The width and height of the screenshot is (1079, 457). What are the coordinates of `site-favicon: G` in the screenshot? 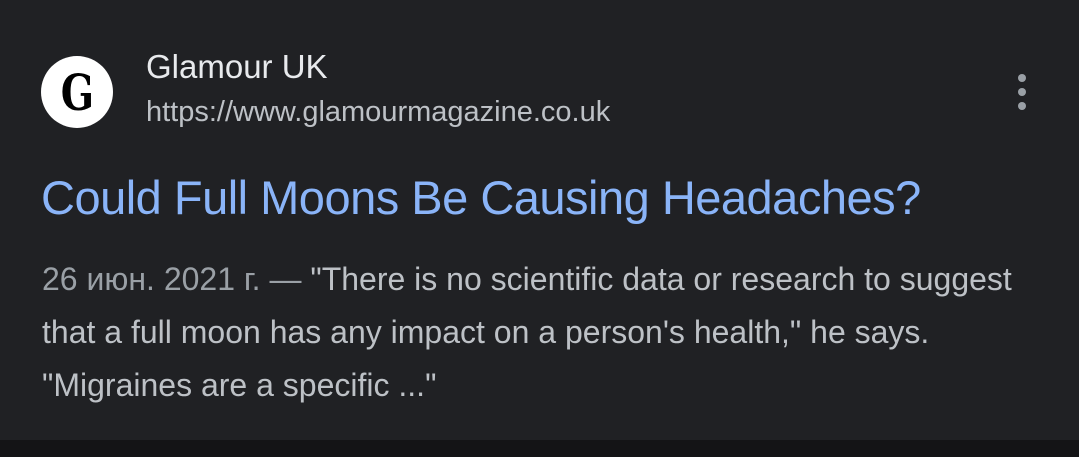 It's located at (77, 92).